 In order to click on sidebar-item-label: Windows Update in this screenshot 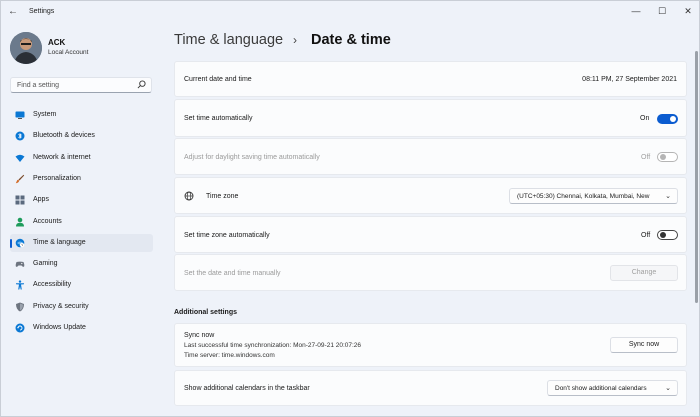, I will do `click(59, 327)`.